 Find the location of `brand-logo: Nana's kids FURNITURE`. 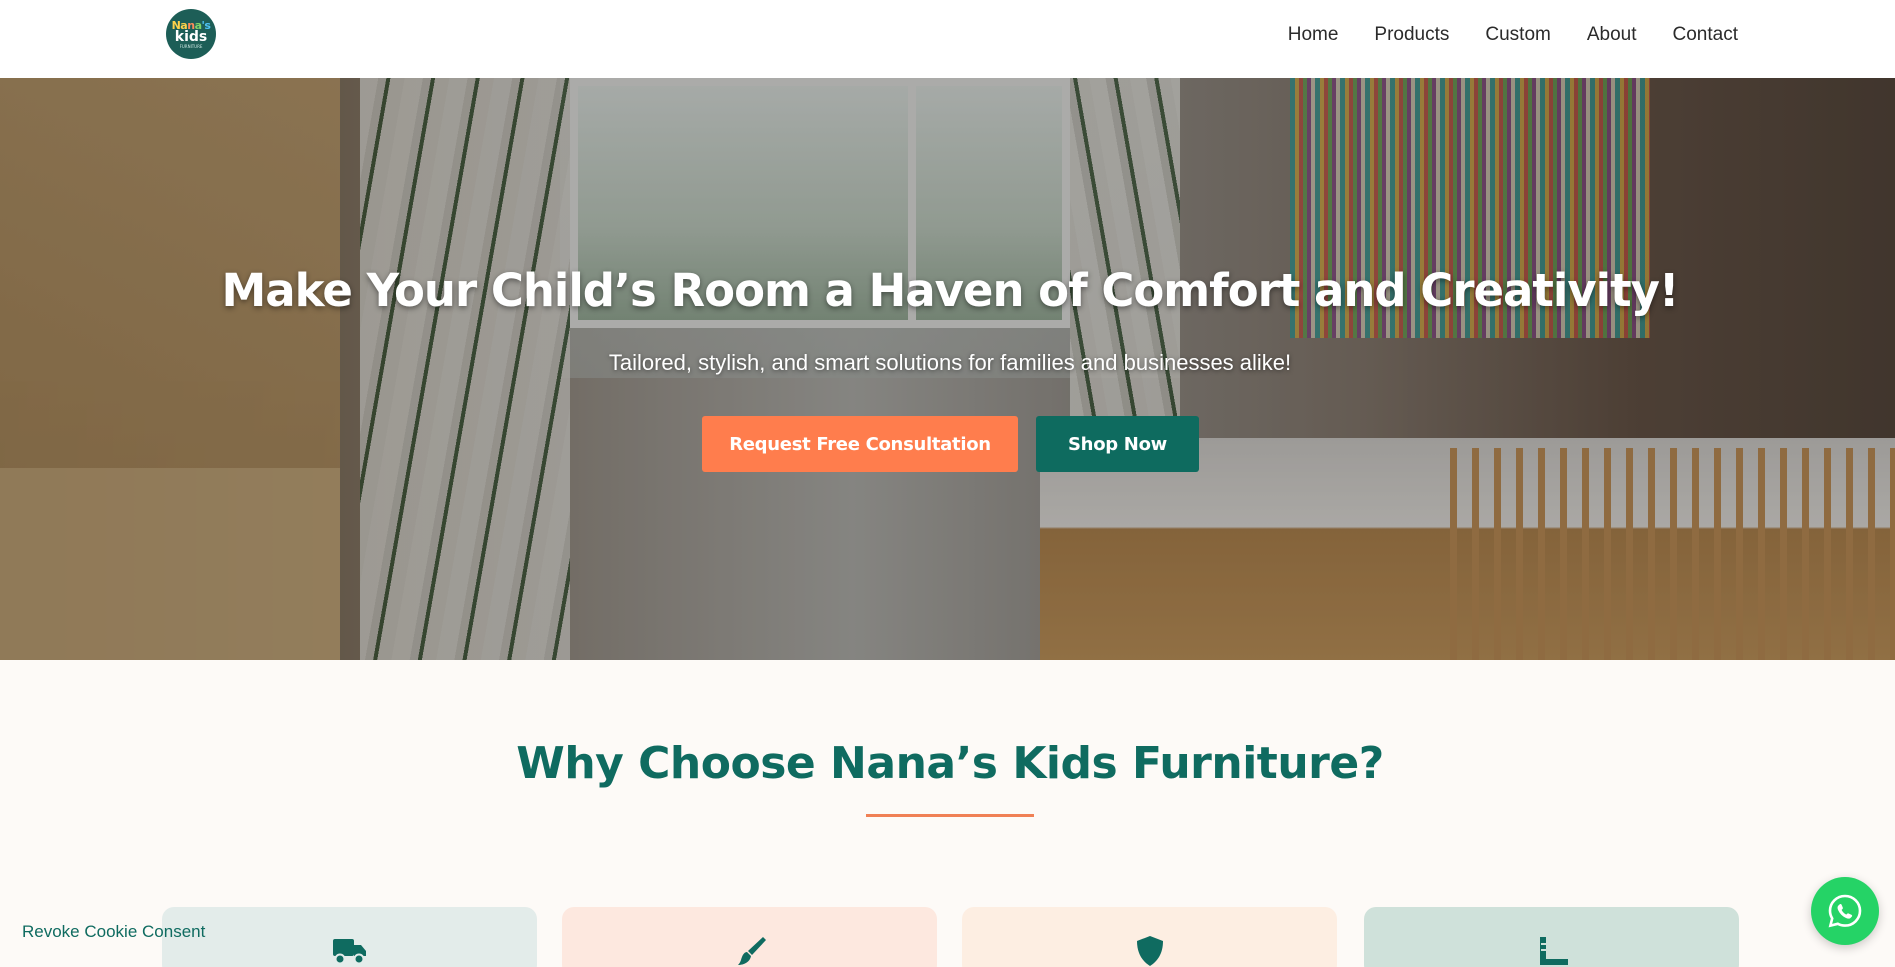

brand-logo: Nana's kids FURNITURE is located at coordinates (191, 34).